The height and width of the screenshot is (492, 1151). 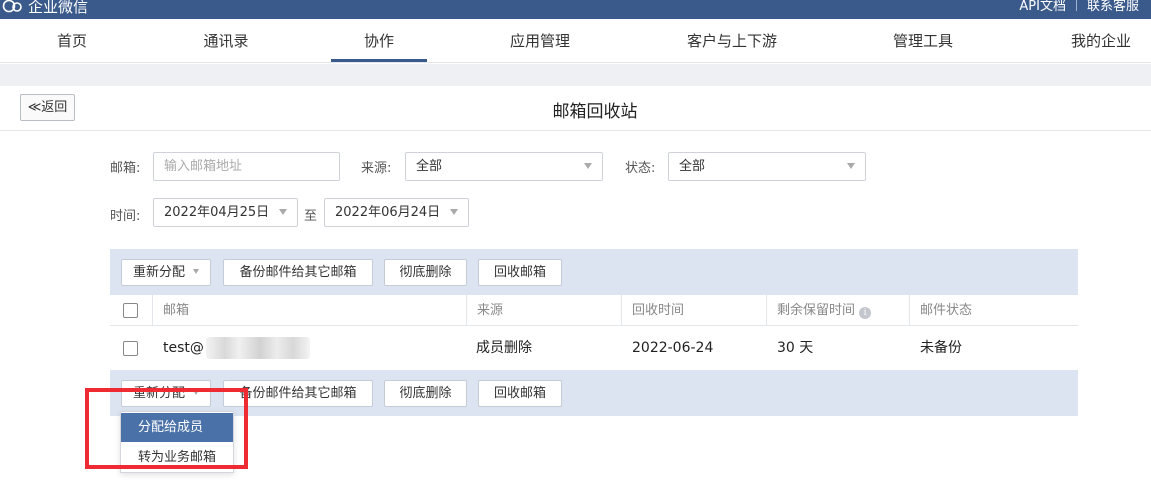 What do you see at coordinates (795, 348) in the screenshot?
I see `row-remaining-time: 30 天` at bounding box center [795, 348].